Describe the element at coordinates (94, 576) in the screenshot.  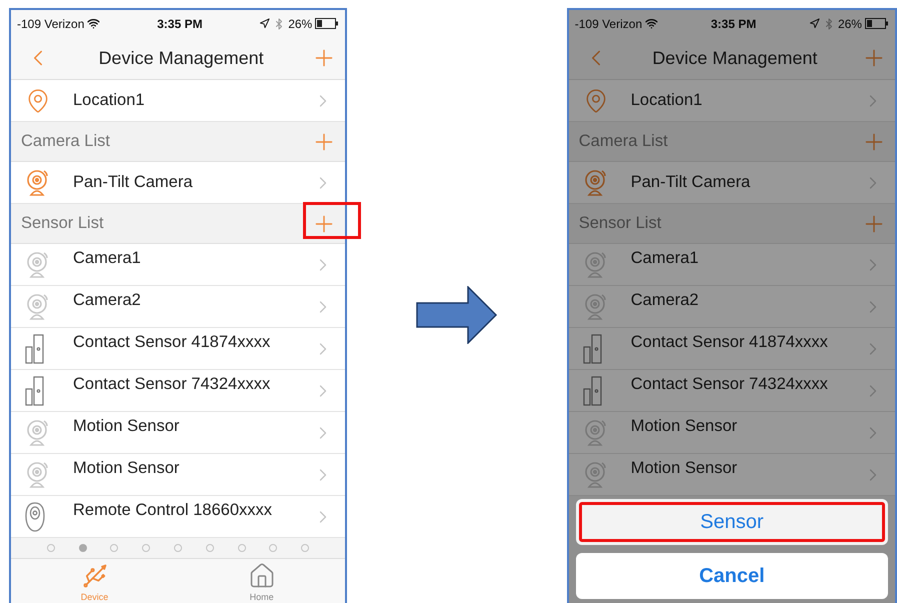
I see `usb-icon` at that location.